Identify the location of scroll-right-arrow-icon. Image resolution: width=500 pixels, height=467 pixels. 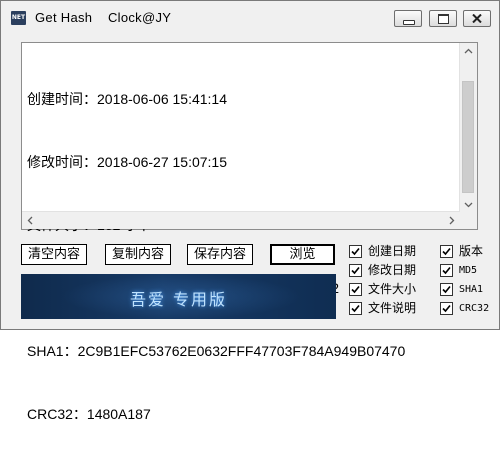
(451, 220).